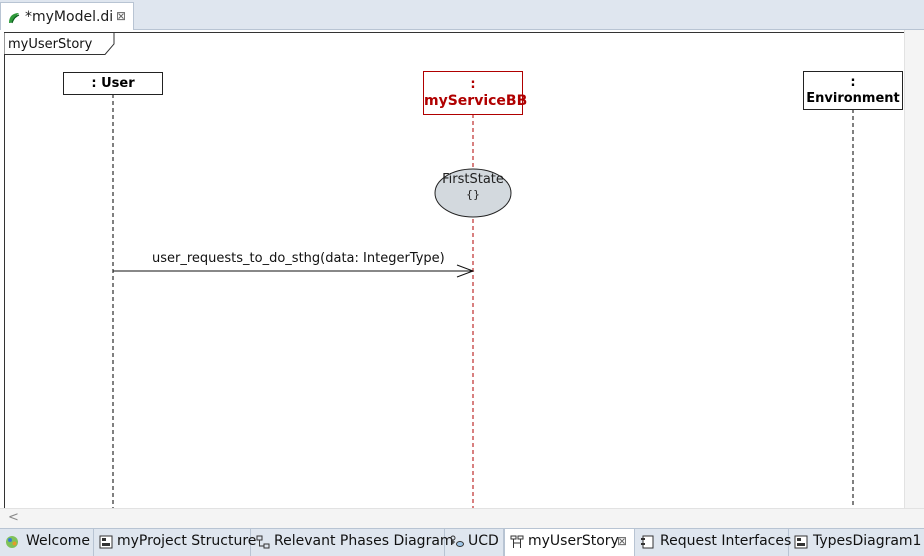 The height and width of the screenshot is (556, 924). I want to click on activity-diagram-icon, so click(263, 542).